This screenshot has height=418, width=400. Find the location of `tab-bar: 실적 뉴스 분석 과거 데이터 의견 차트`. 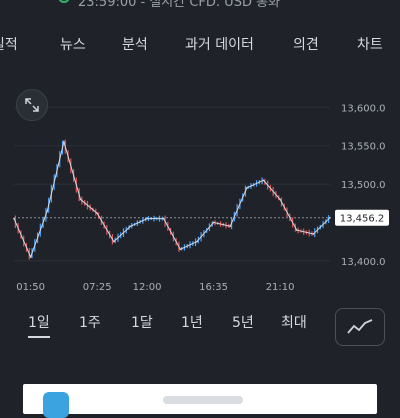

tab-bar: 실적 뉴스 분석 과거 데이터 의견 차트 is located at coordinates (200, 49).